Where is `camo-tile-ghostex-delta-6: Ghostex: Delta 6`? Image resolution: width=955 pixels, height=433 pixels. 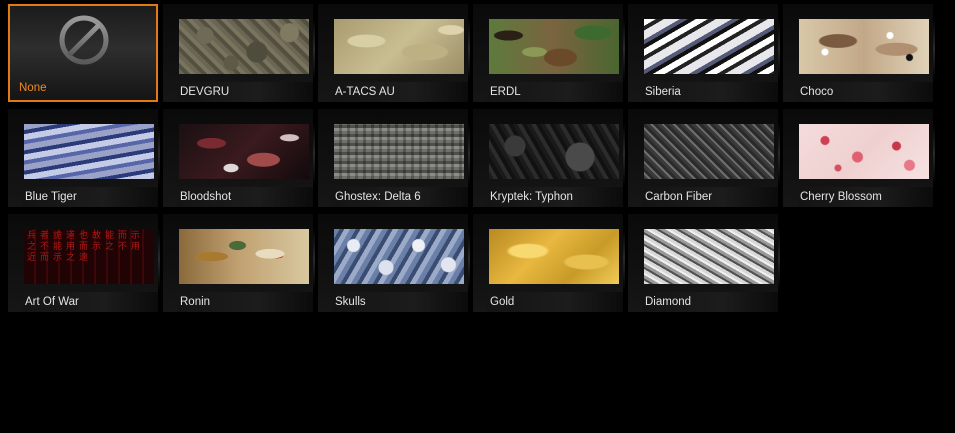
camo-tile-ghostex-delta-6: Ghostex: Delta 6 is located at coordinates (394, 158).